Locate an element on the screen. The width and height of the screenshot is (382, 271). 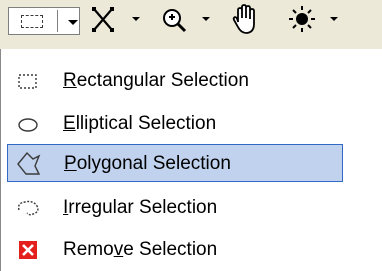
selection-tool-button is located at coordinates (44, 21).